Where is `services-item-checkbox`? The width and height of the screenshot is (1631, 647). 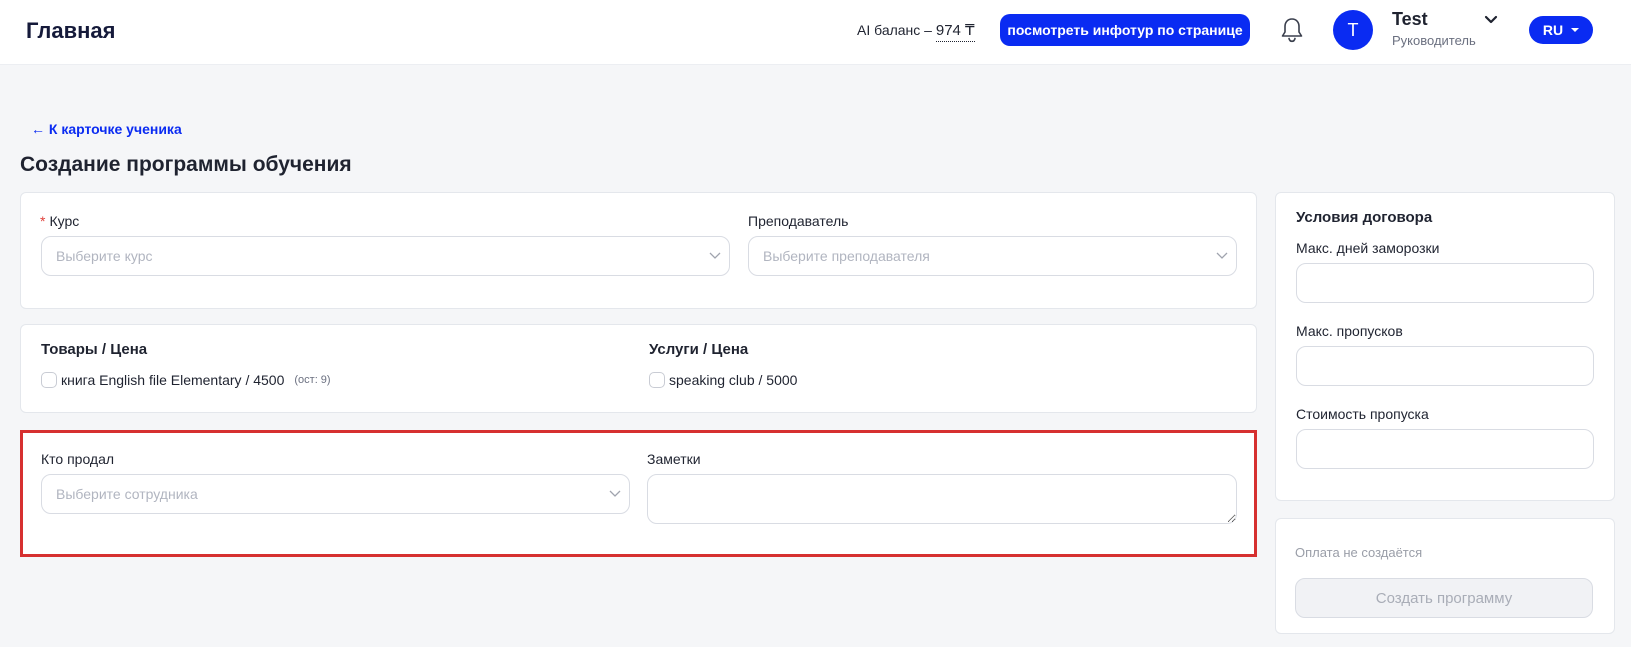 services-item-checkbox is located at coordinates (657, 380).